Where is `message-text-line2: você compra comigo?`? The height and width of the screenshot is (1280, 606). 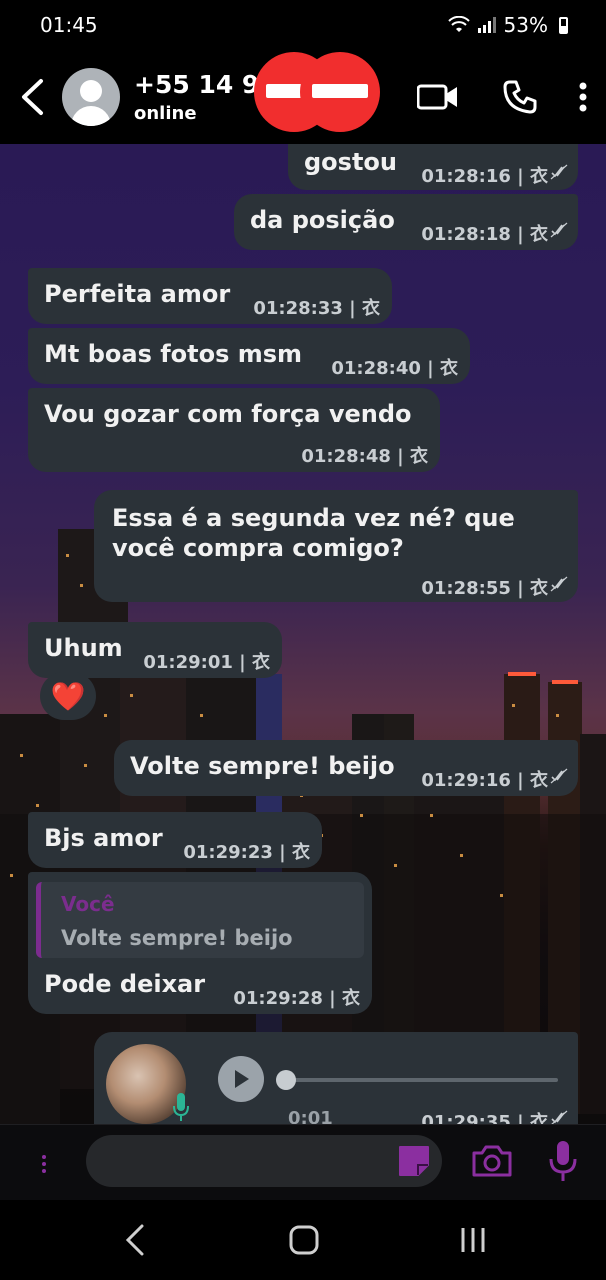
message-text-line2: você compra comigo? is located at coordinates (258, 548).